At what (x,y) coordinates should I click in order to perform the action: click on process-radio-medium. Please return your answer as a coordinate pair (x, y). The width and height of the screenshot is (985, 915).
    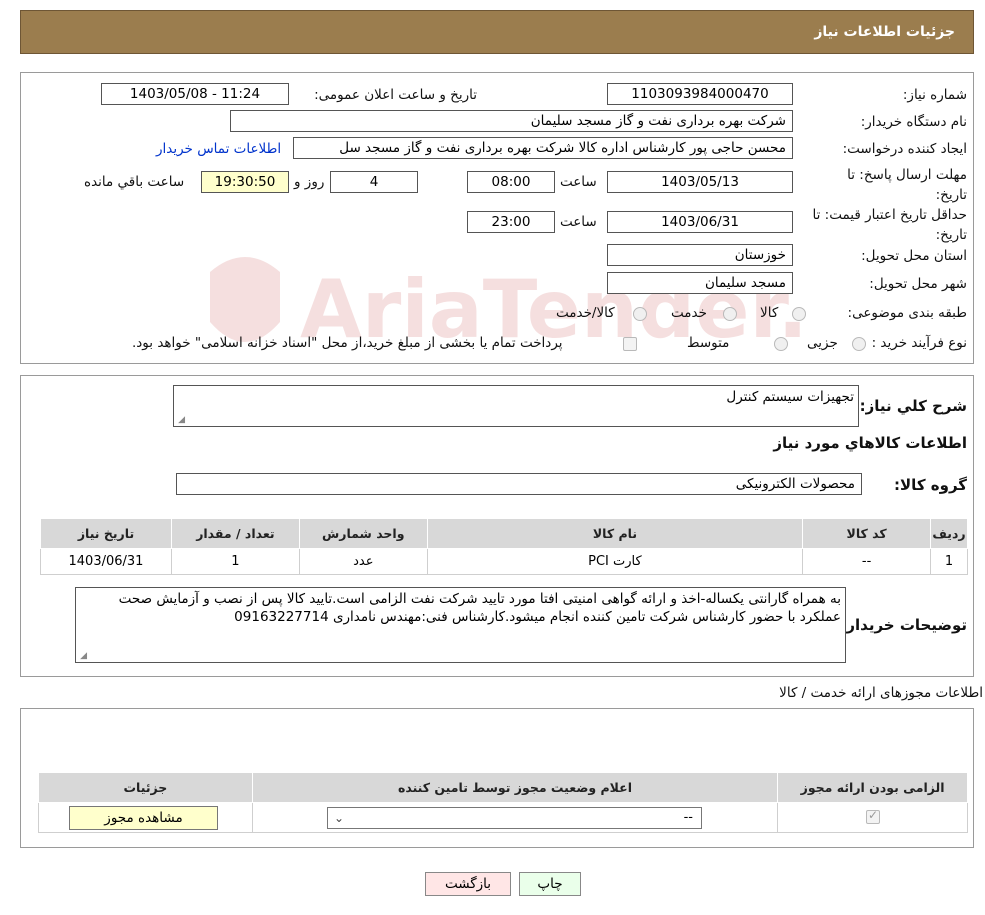
    Looking at the image, I should click on (781, 344).